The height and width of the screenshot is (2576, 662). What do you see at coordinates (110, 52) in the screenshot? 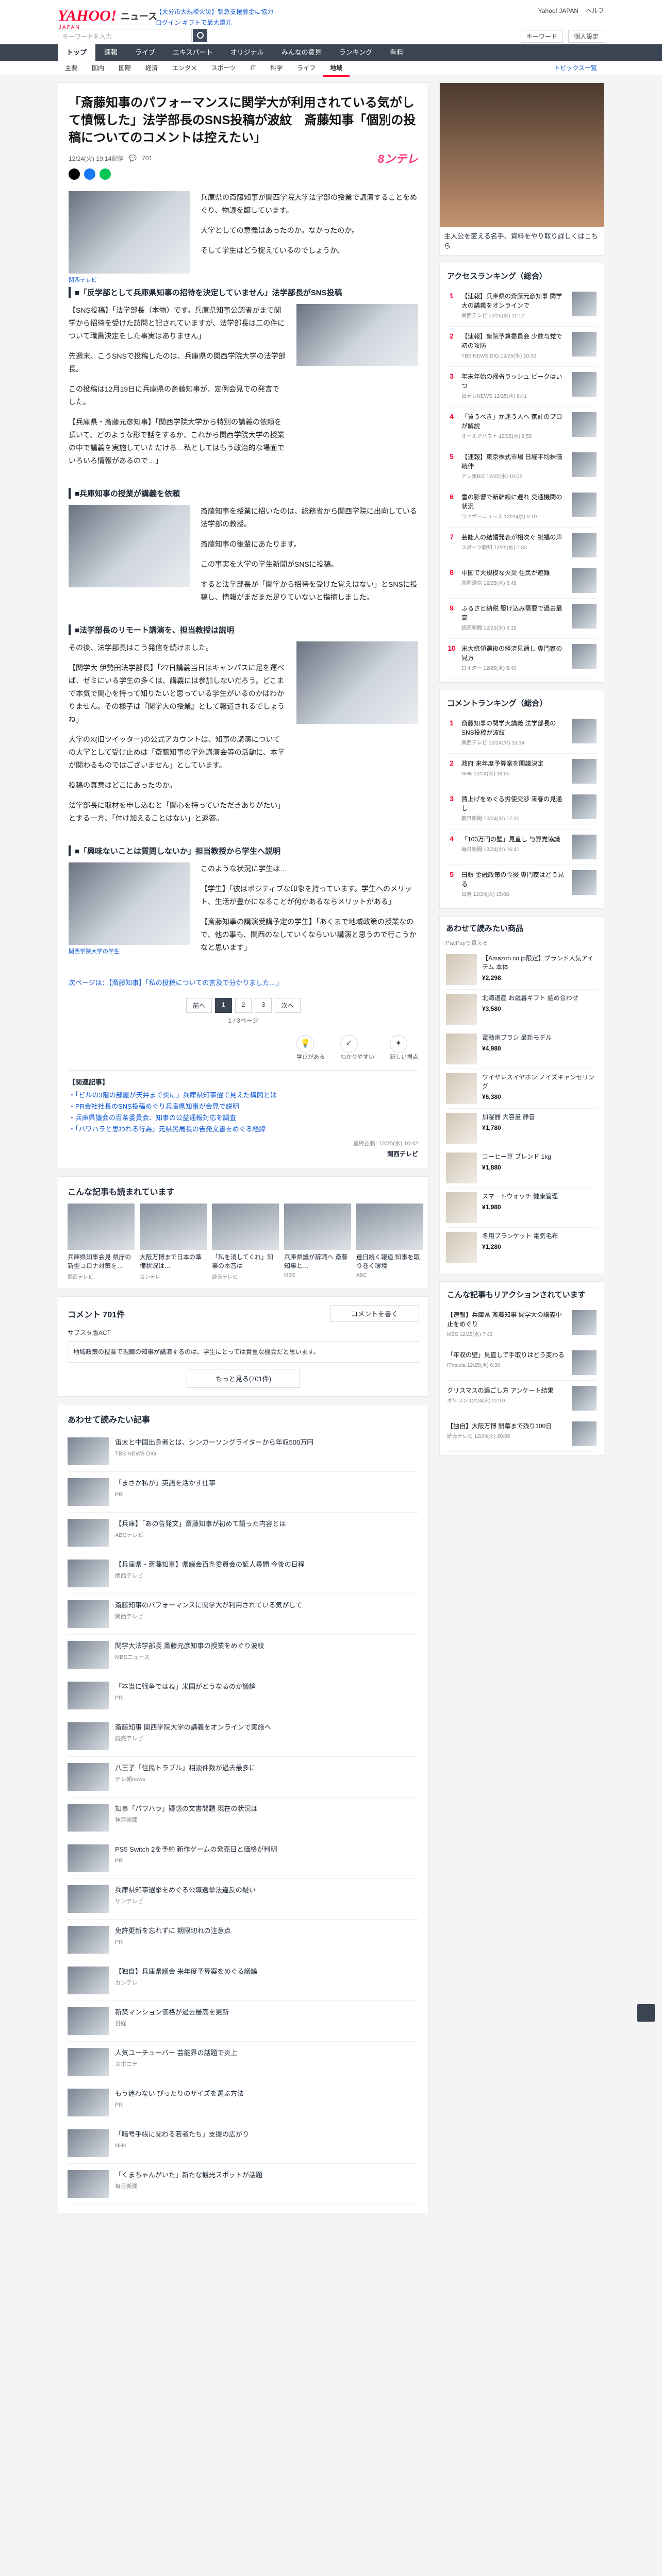
I see `nav-breaking: 速報` at bounding box center [110, 52].